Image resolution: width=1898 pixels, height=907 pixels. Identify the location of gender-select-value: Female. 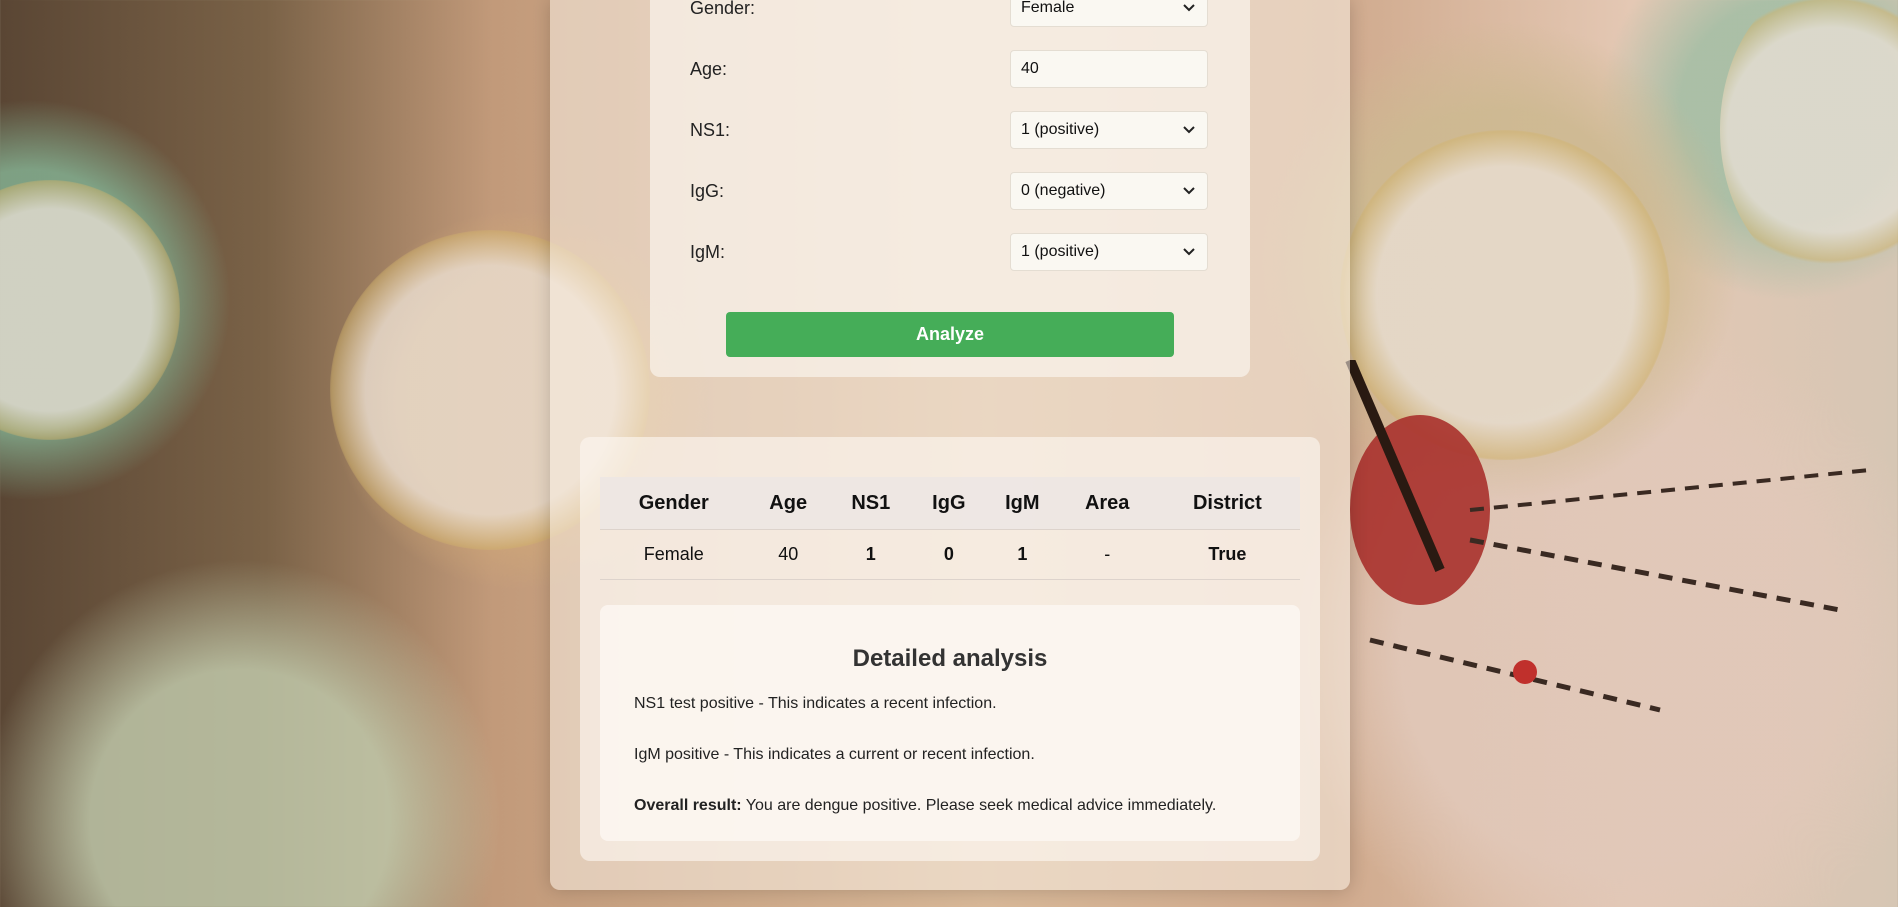
(1048, 8).